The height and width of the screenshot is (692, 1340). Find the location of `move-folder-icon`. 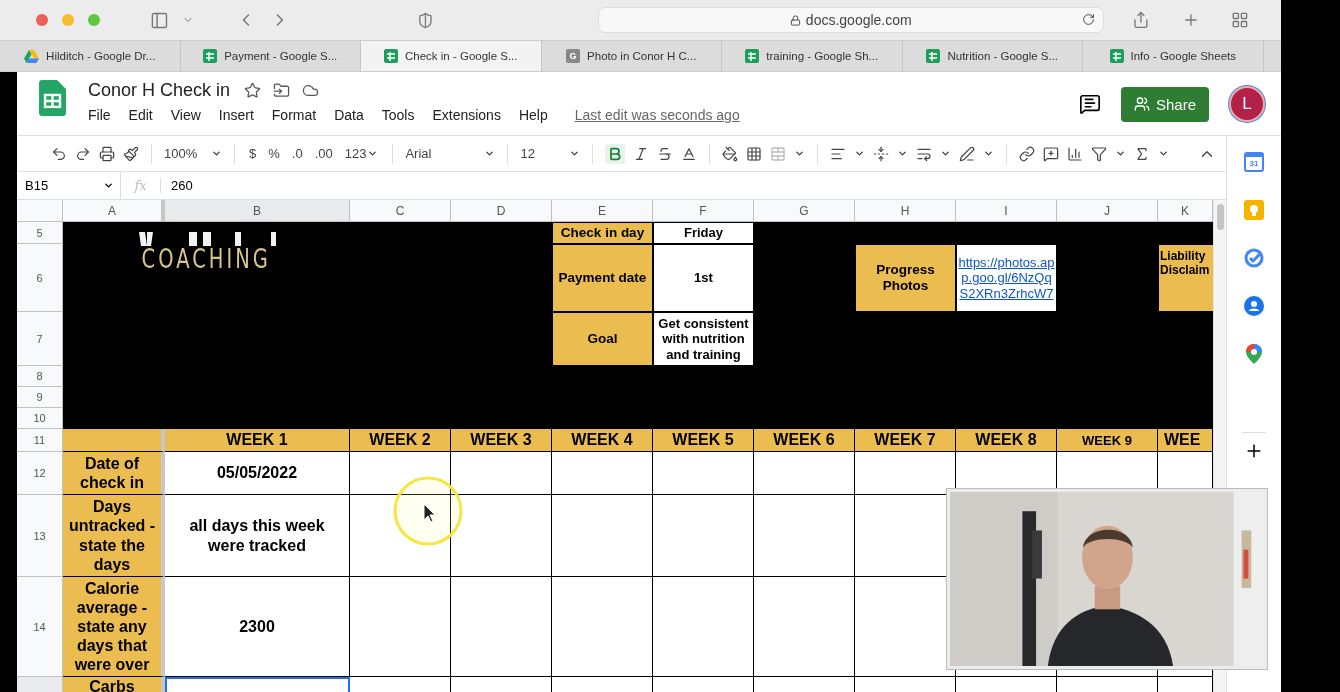

move-folder-icon is located at coordinates (282, 90).